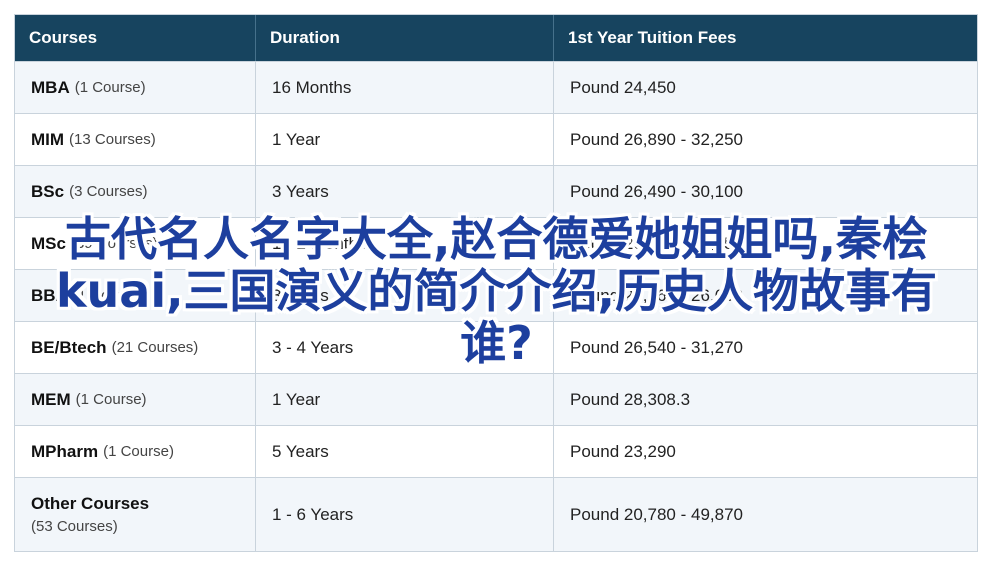  Describe the element at coordinates (47, 192) in the screenshot. I see `course-name: BSc` at that location.